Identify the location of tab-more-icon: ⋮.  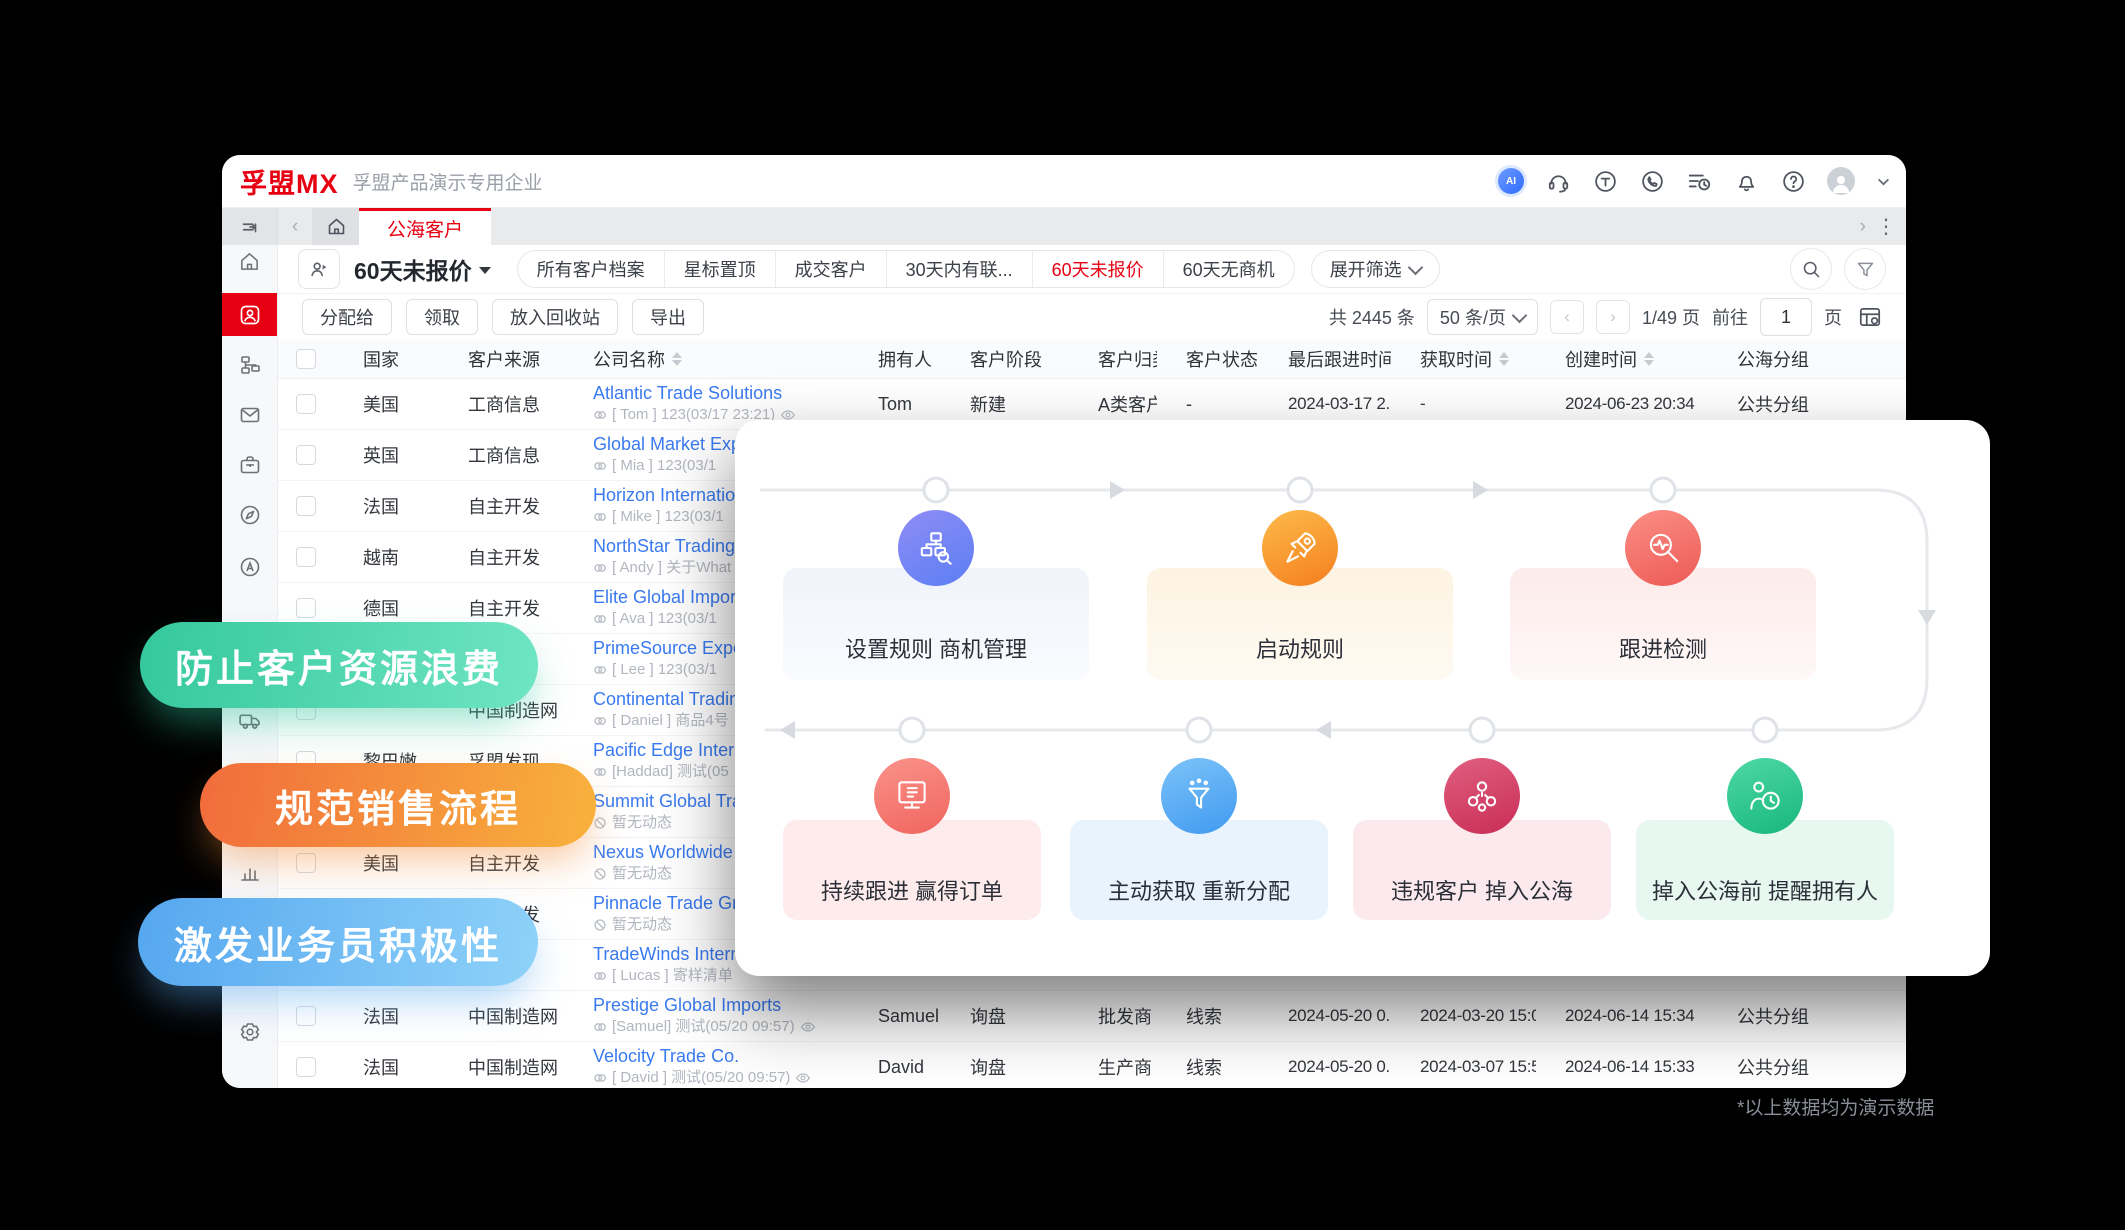
(1886, 227).